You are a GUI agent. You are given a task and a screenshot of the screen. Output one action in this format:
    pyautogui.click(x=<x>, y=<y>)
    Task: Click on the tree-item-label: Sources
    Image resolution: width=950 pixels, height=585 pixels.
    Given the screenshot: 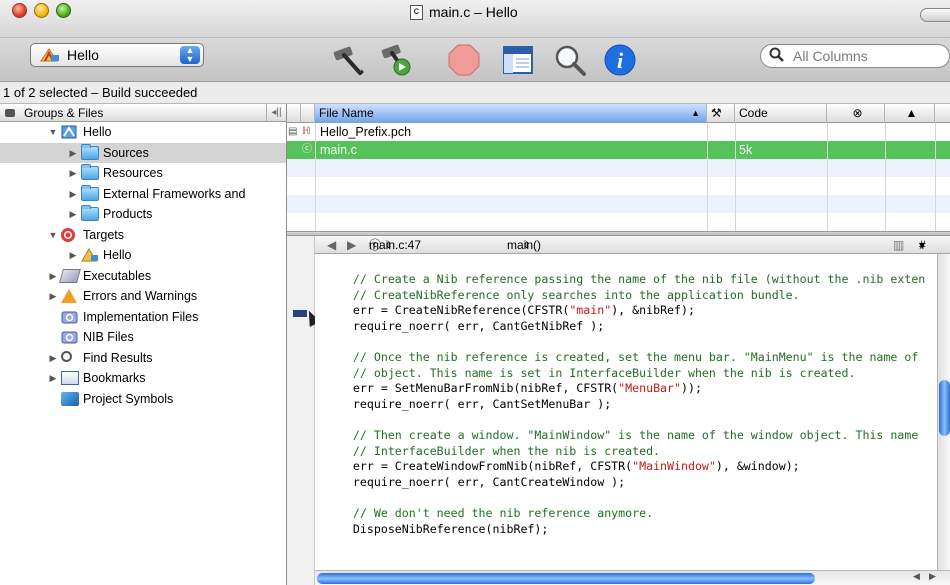 What is the action you would take?
    pyautogui.click(x=126, y=152)
    